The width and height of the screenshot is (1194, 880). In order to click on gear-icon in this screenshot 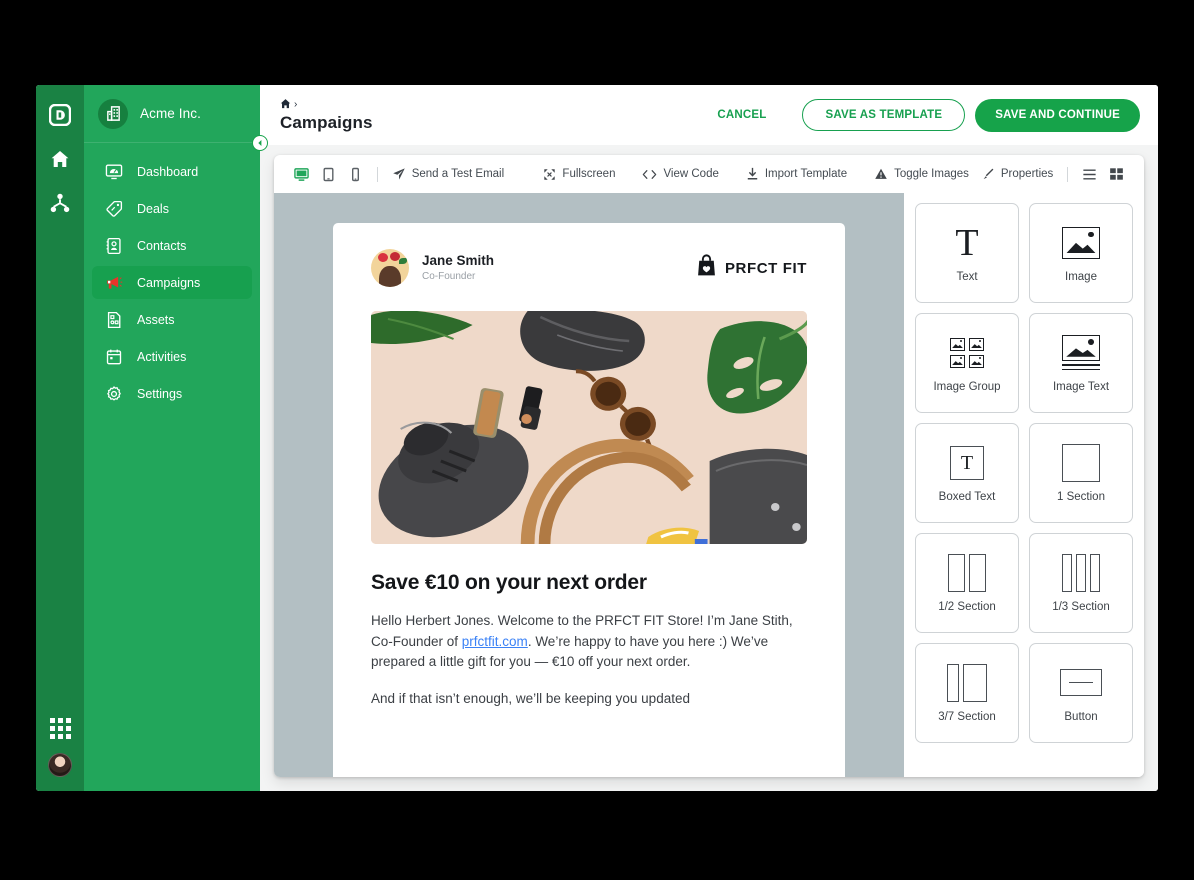, I will do `click(114, 394)`.